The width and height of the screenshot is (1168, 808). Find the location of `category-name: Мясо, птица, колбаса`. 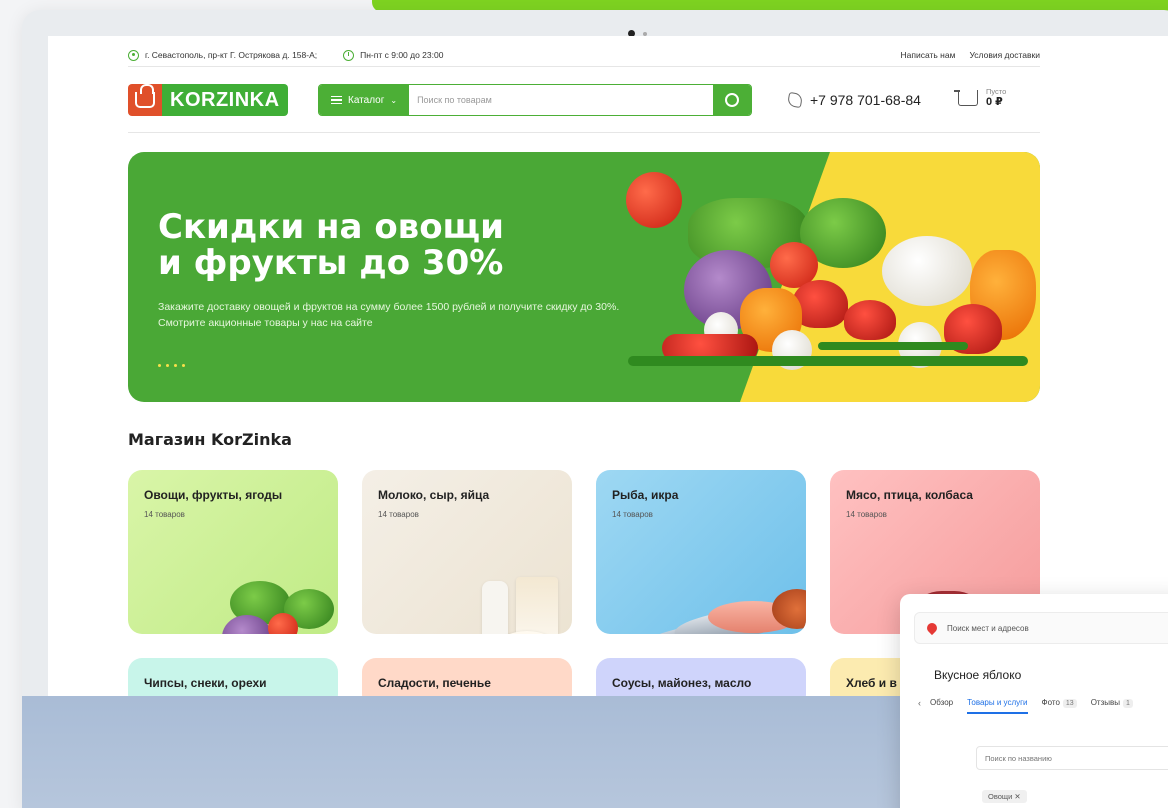

category-name: Мясо, птица, колбаса is located at coordinates (909, 495).